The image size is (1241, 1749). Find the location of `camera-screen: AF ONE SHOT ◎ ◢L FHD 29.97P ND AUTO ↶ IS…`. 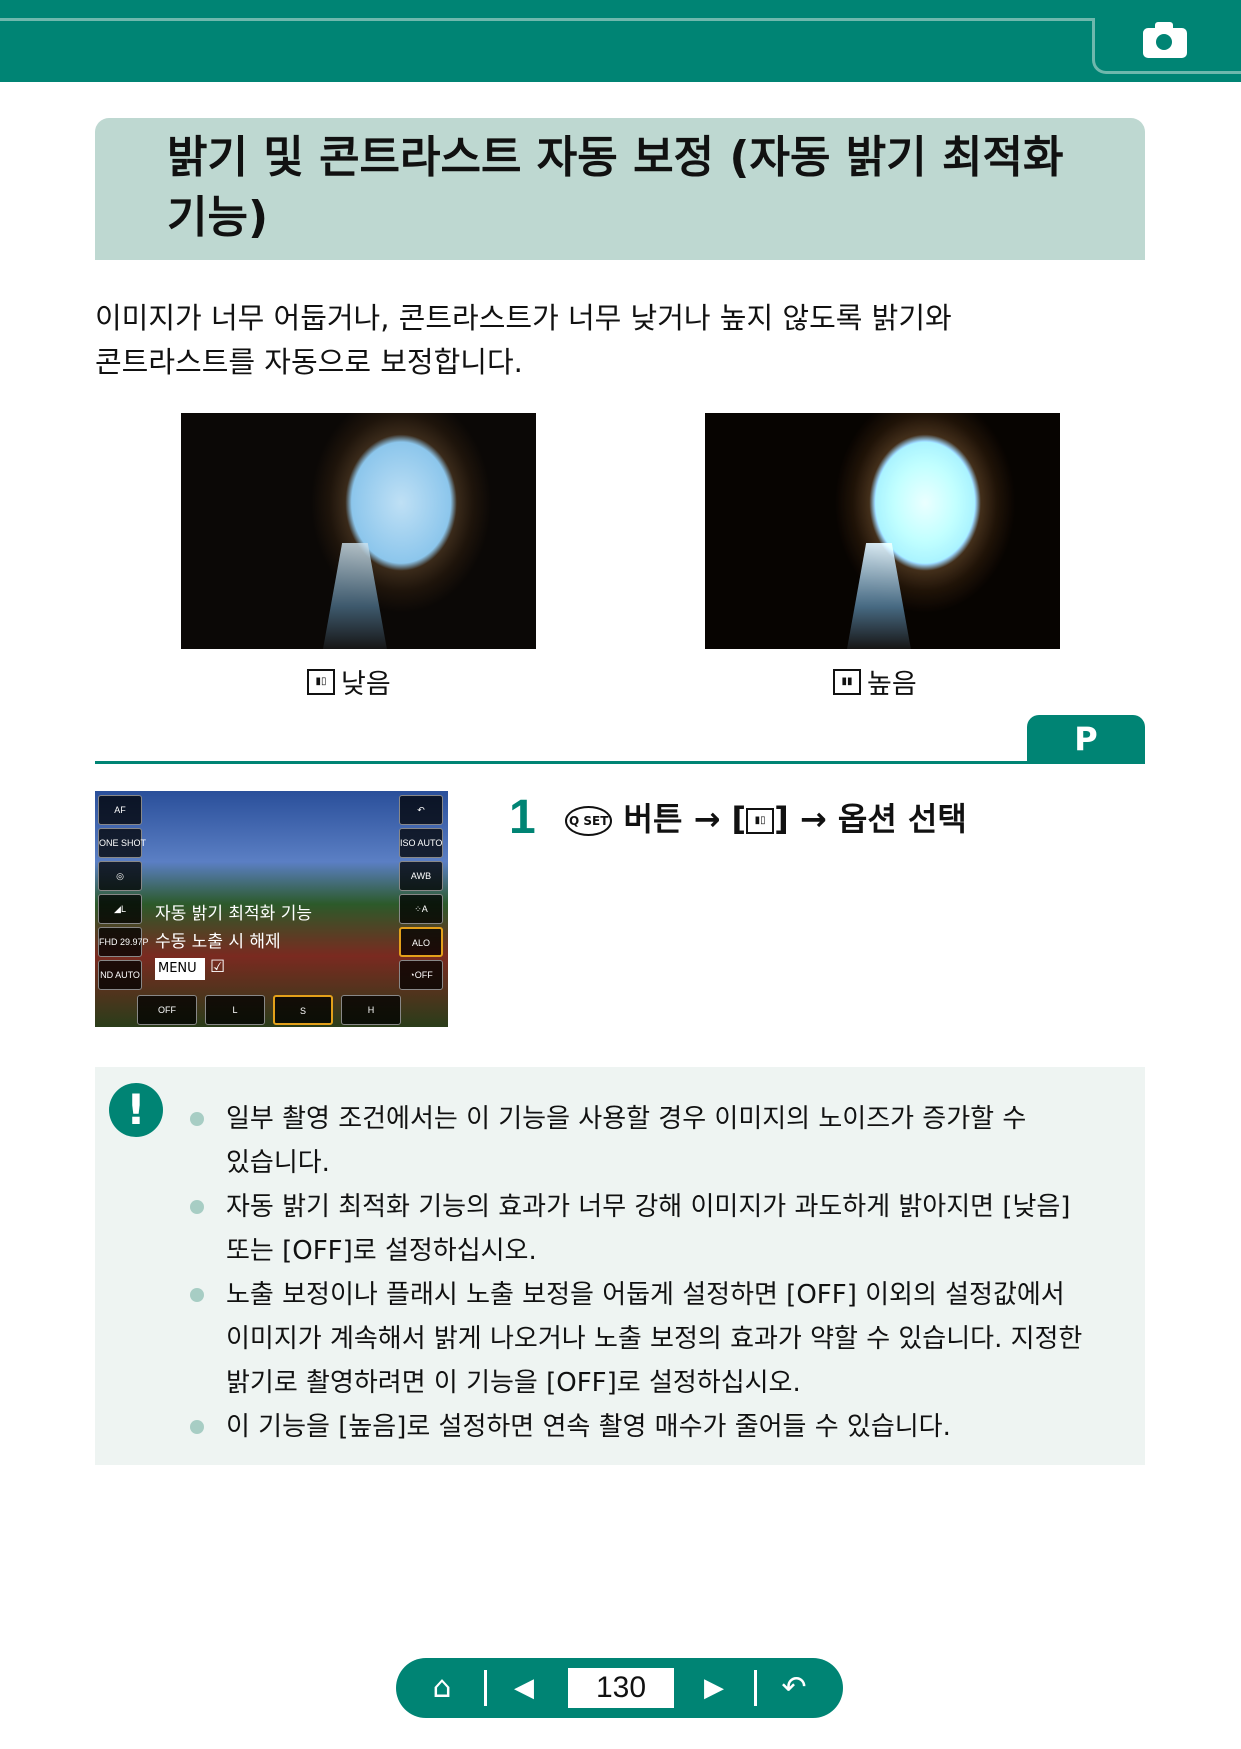

camera-screen: AF ONE SHOT ◎ ◢L FHD 29.97P ND AUTO ↶ IS… is located at coordinates (271, 909).